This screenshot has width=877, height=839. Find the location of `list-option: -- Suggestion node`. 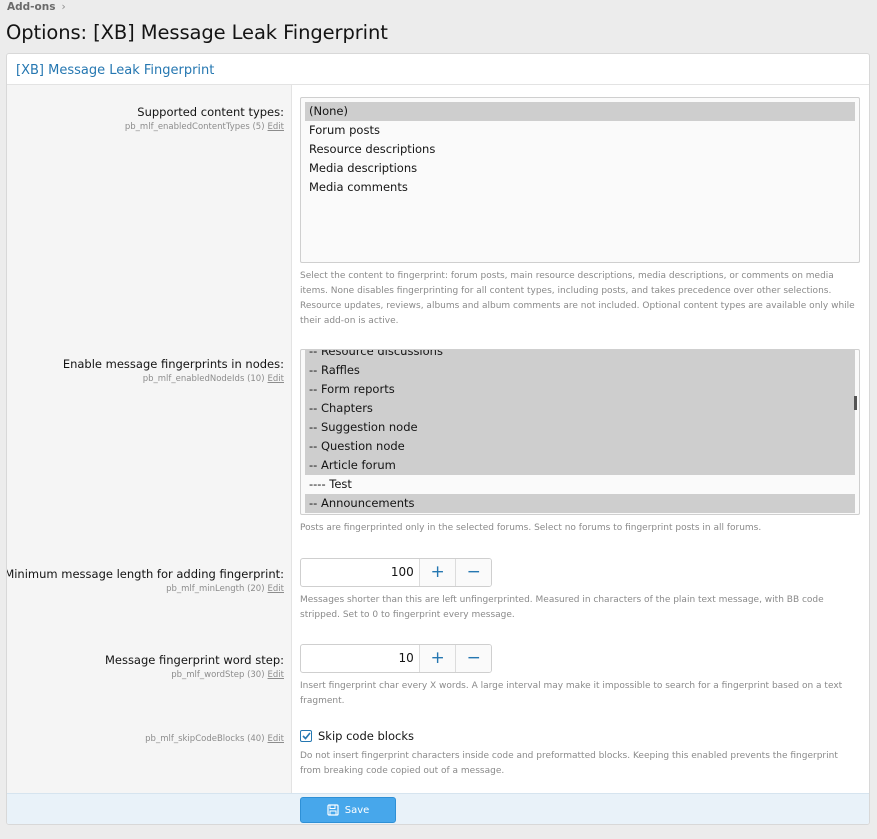

list-option: -- Suggestion node is located at coordinates (580, 427).